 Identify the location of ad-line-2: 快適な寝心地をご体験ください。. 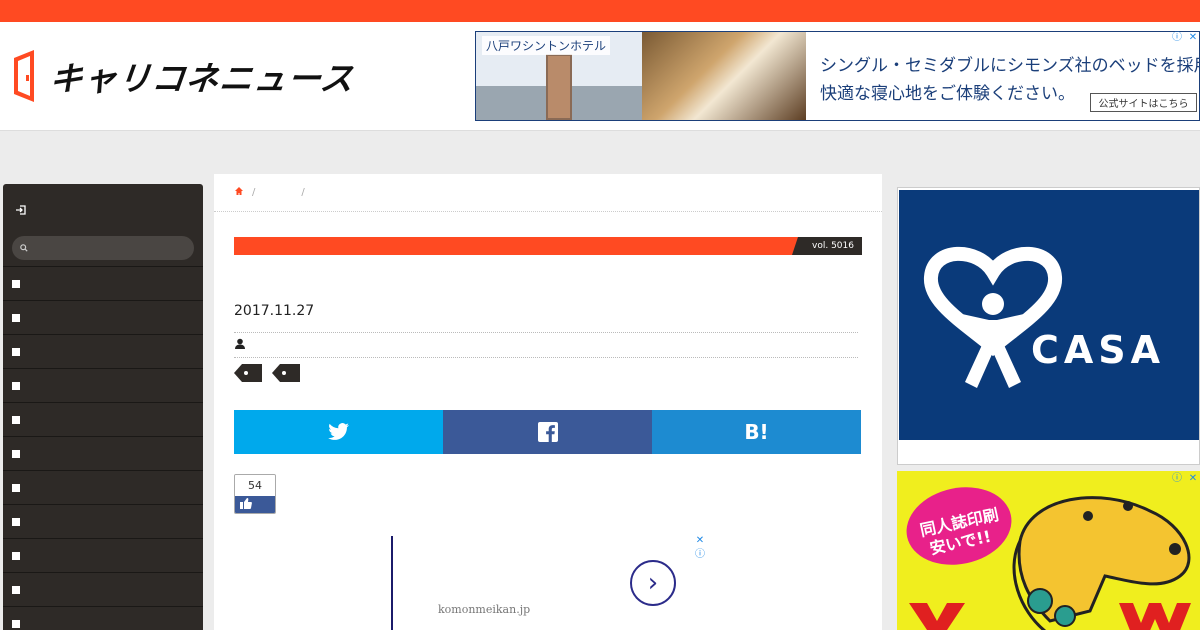
(947, 94).